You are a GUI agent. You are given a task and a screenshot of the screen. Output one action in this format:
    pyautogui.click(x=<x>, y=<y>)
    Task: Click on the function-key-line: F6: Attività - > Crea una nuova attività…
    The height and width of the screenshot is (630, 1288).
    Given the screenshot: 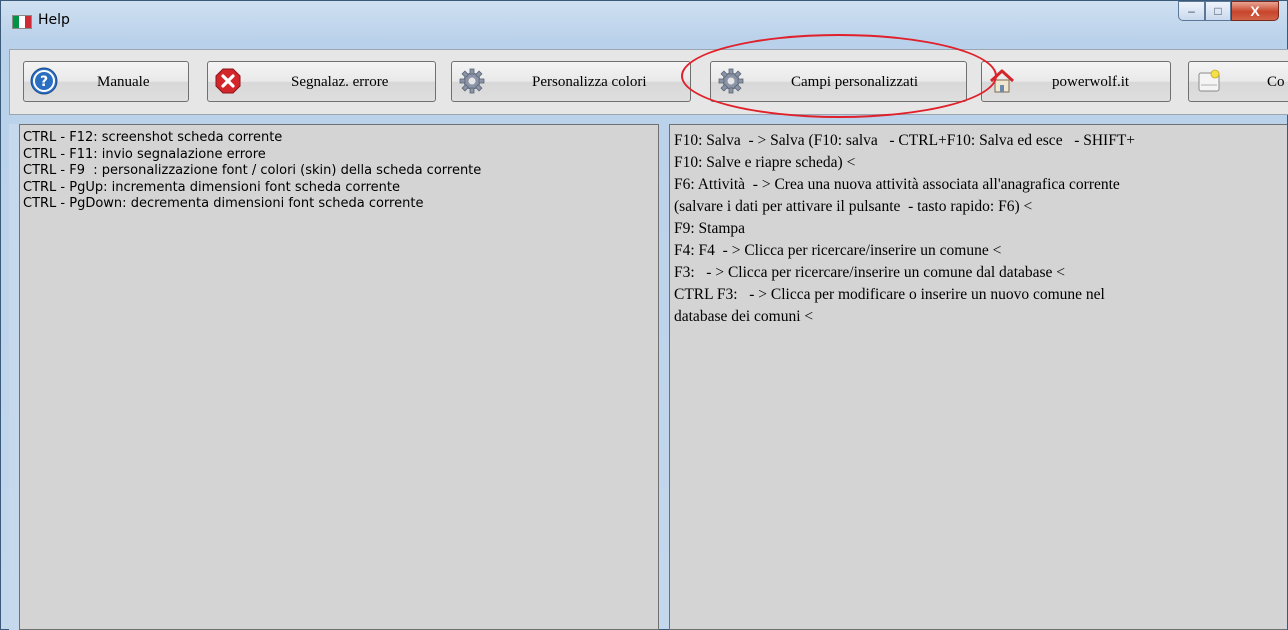 What is the action you would take?
    pyautogui.click(x=897, y=184)
    